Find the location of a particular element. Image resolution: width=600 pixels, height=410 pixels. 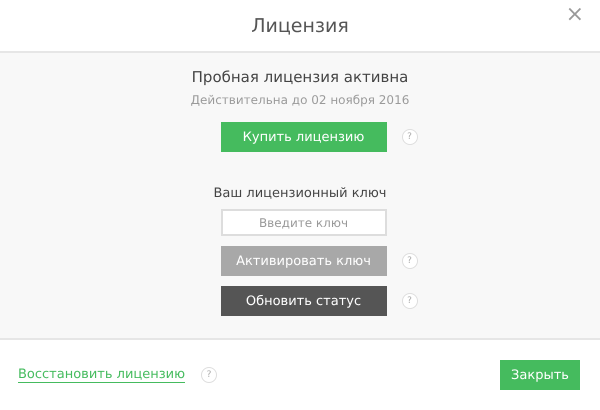

restore-license-link: Восстановить лицензию is located at coordinates (102, 375).